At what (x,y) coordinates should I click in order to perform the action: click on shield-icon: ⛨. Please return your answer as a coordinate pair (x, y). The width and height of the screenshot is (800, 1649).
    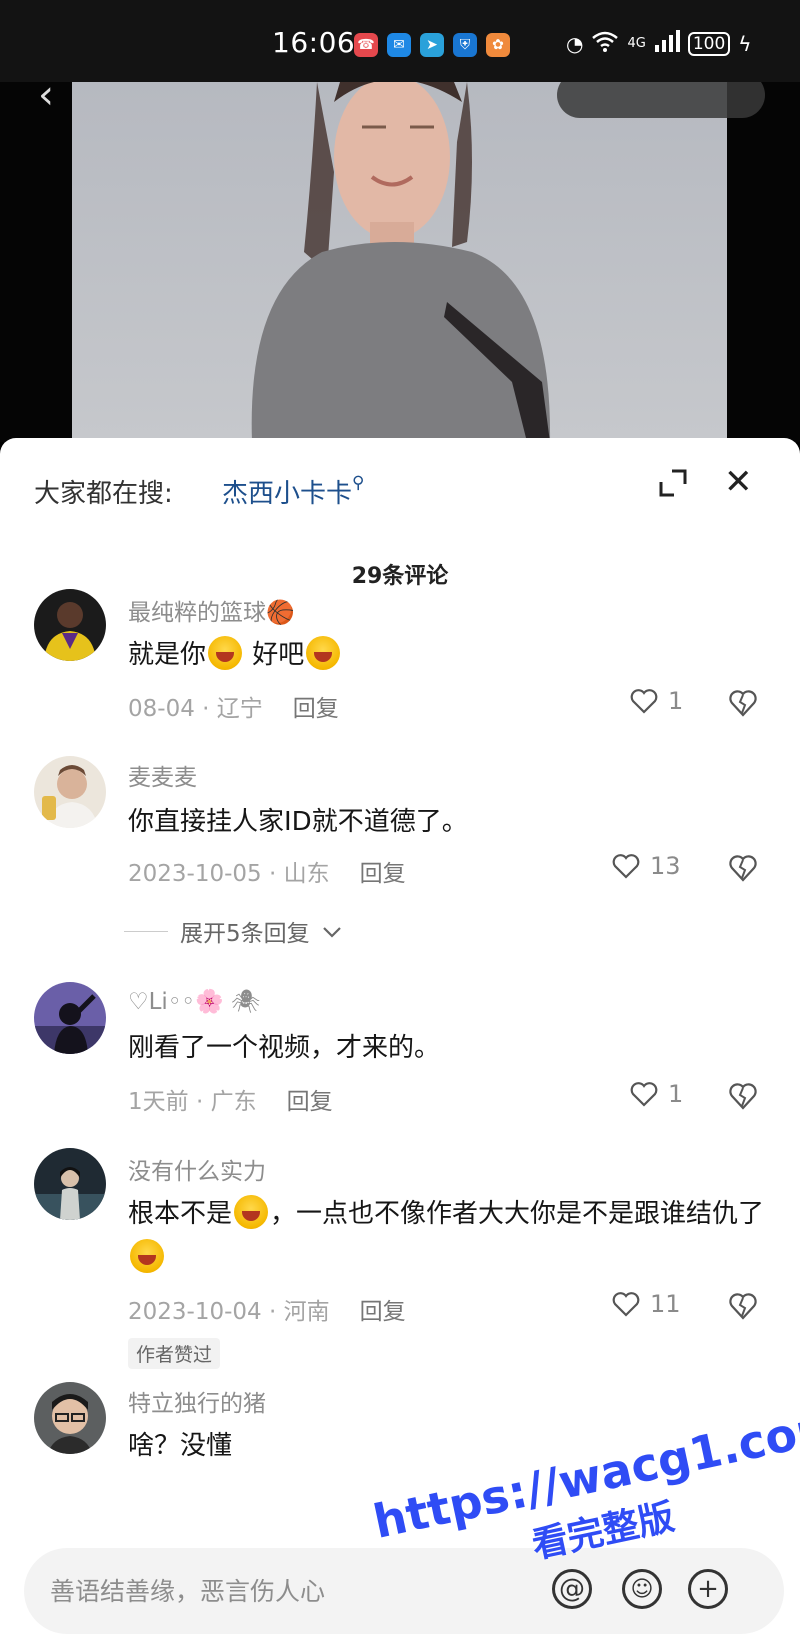
    Looking at the image, I should click on (465, 45).